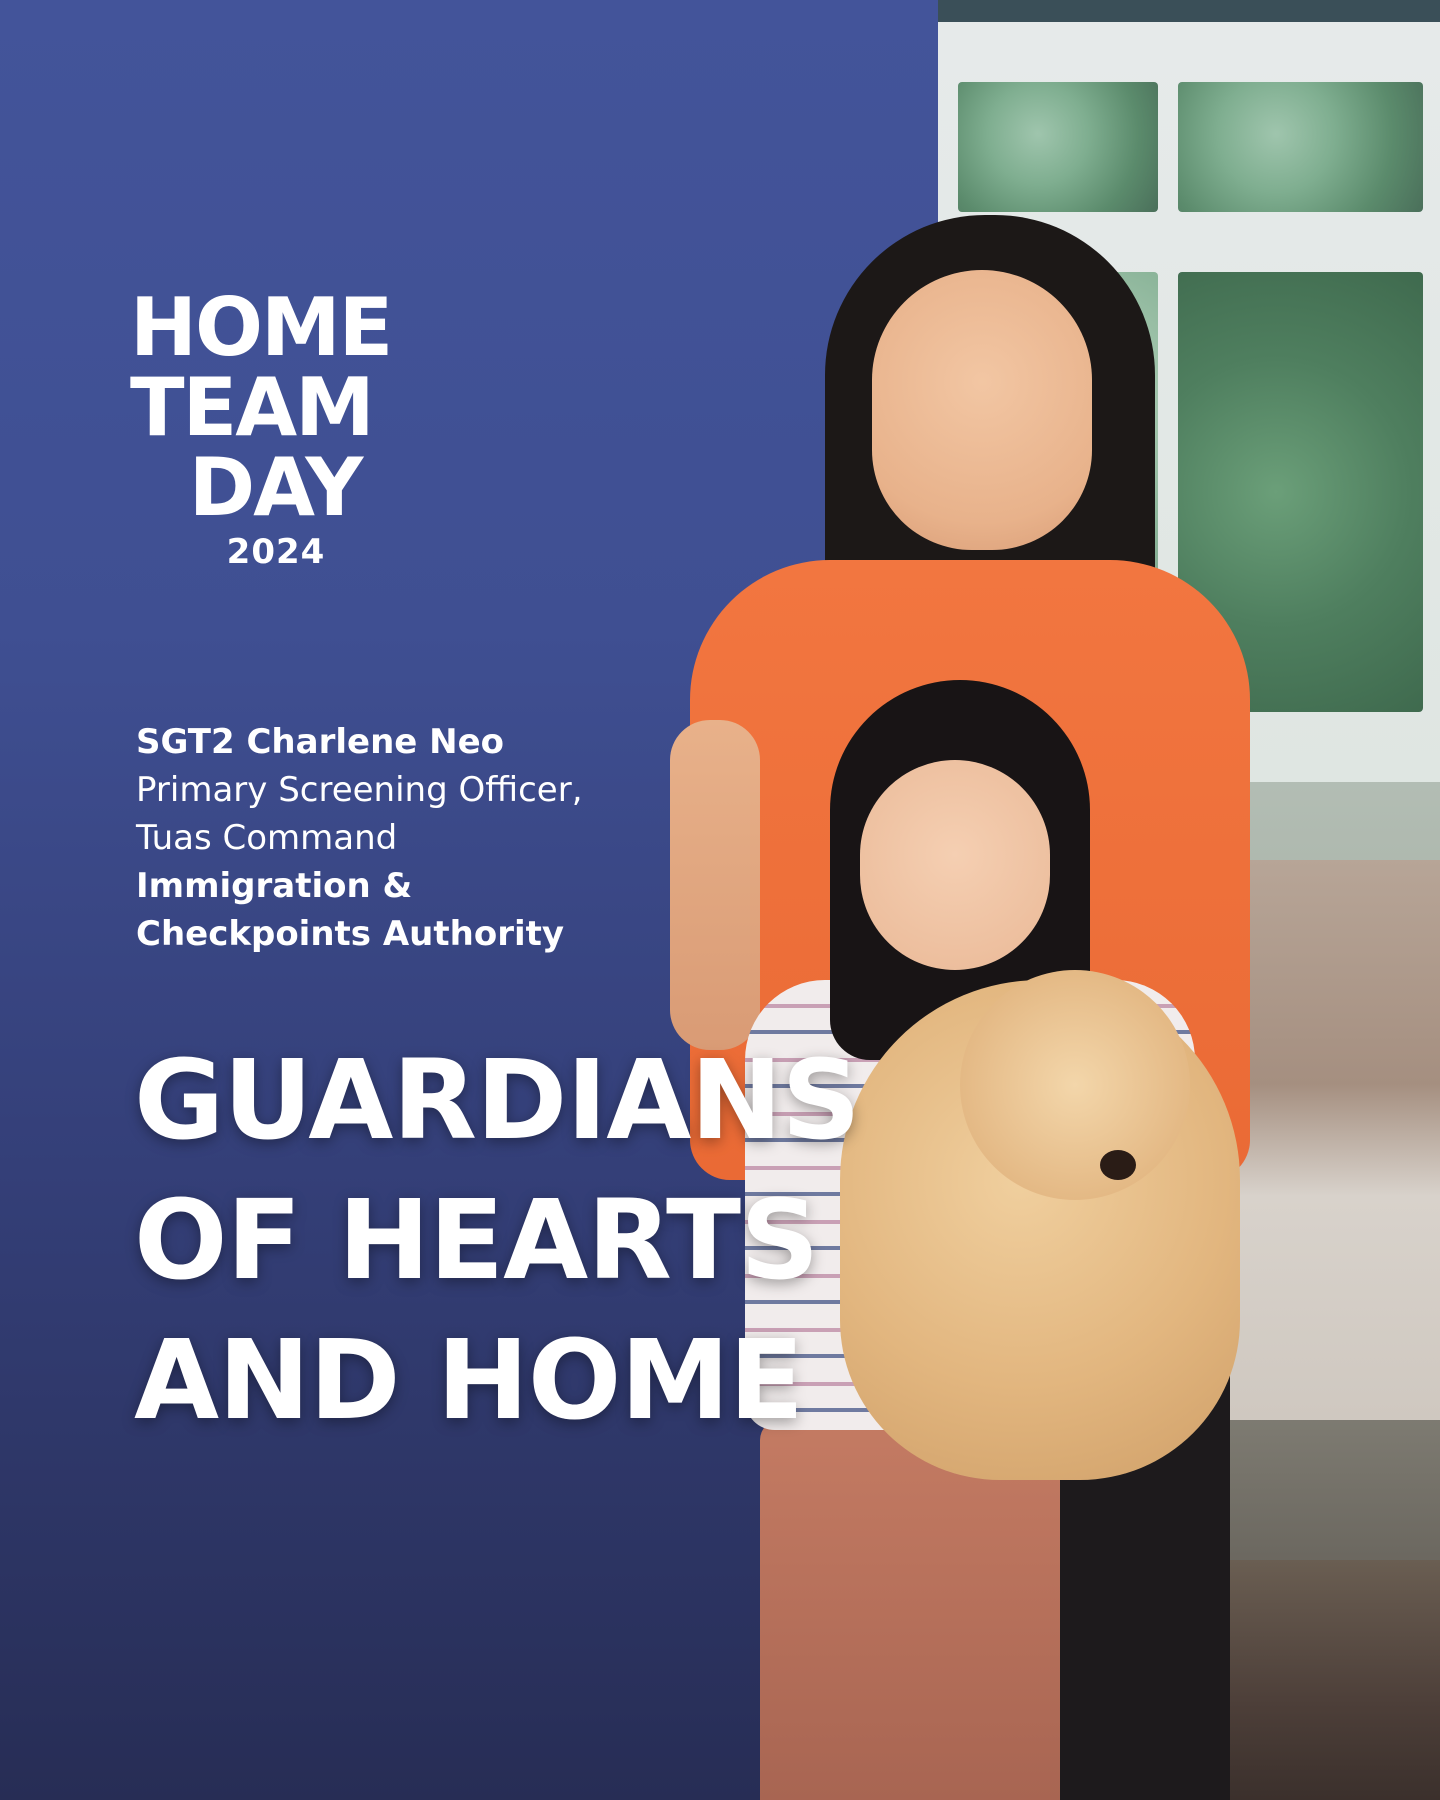 Image resolution: width=1440 pixels, height=1800 pixels. I want to click on officer-name: SGT2 Charlene Neo, so click(320, 742).